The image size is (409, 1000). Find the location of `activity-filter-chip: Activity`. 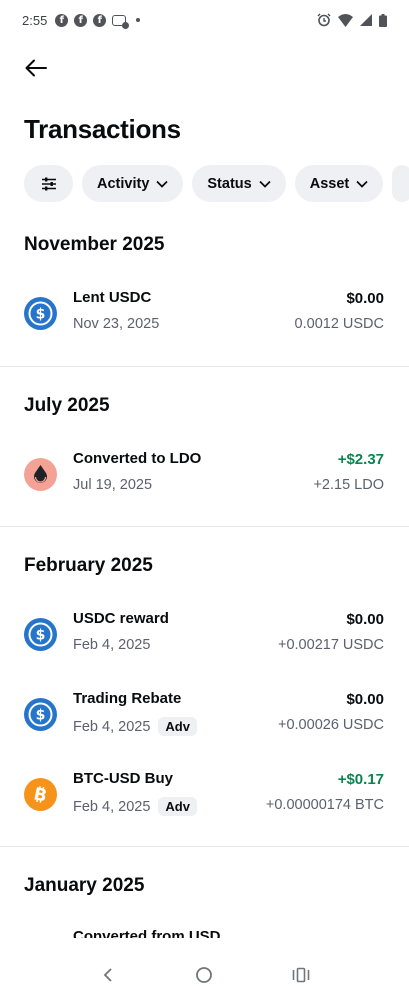

activity-filter-chip: Activity is located at coordinates (133, 183).